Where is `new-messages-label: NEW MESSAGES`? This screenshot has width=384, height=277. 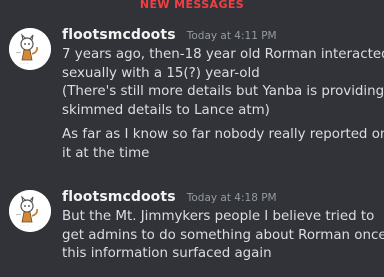 new-messages-label: NEW MESSAGES is located at coordinates (192, 5).